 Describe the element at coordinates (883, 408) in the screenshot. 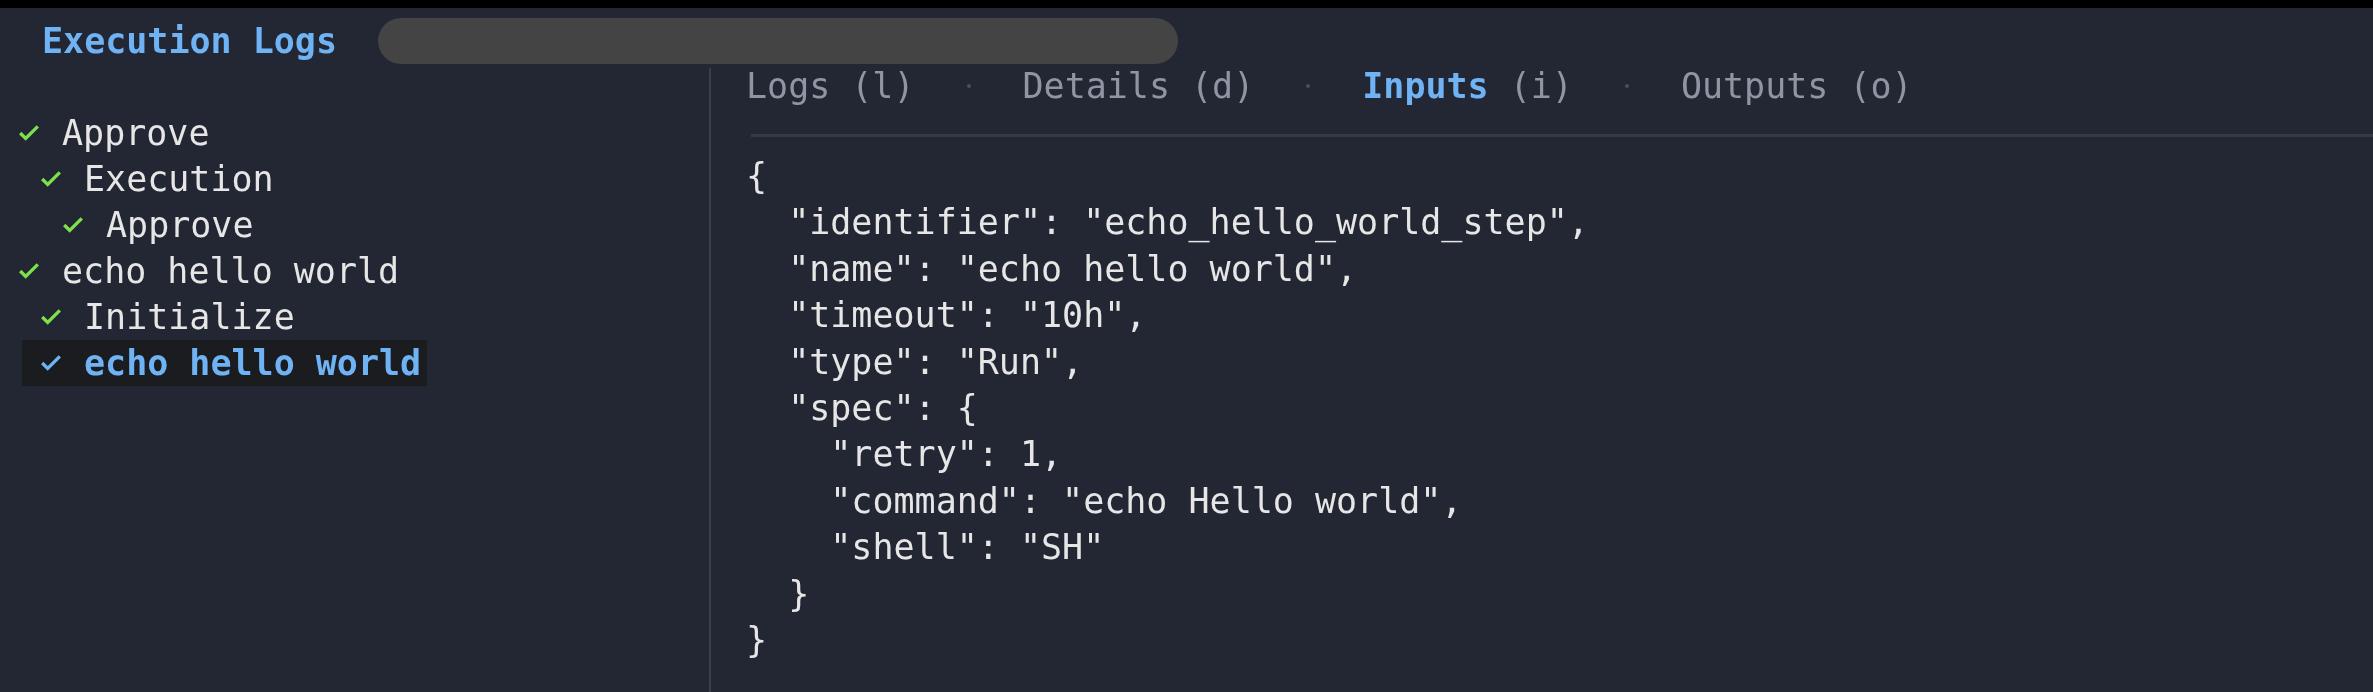

I see `code-line: "spec": {` at that location.